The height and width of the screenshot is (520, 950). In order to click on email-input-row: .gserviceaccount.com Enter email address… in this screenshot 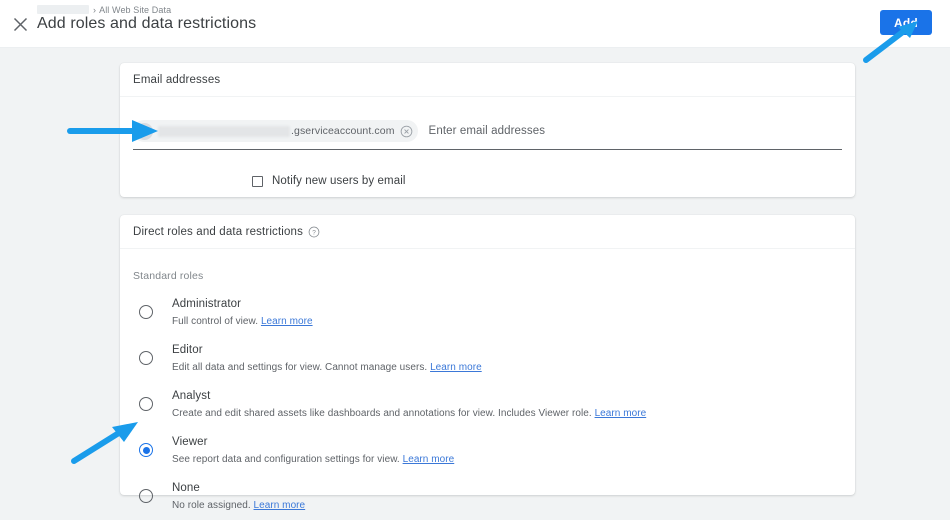, I will do `click(487, 133)`.